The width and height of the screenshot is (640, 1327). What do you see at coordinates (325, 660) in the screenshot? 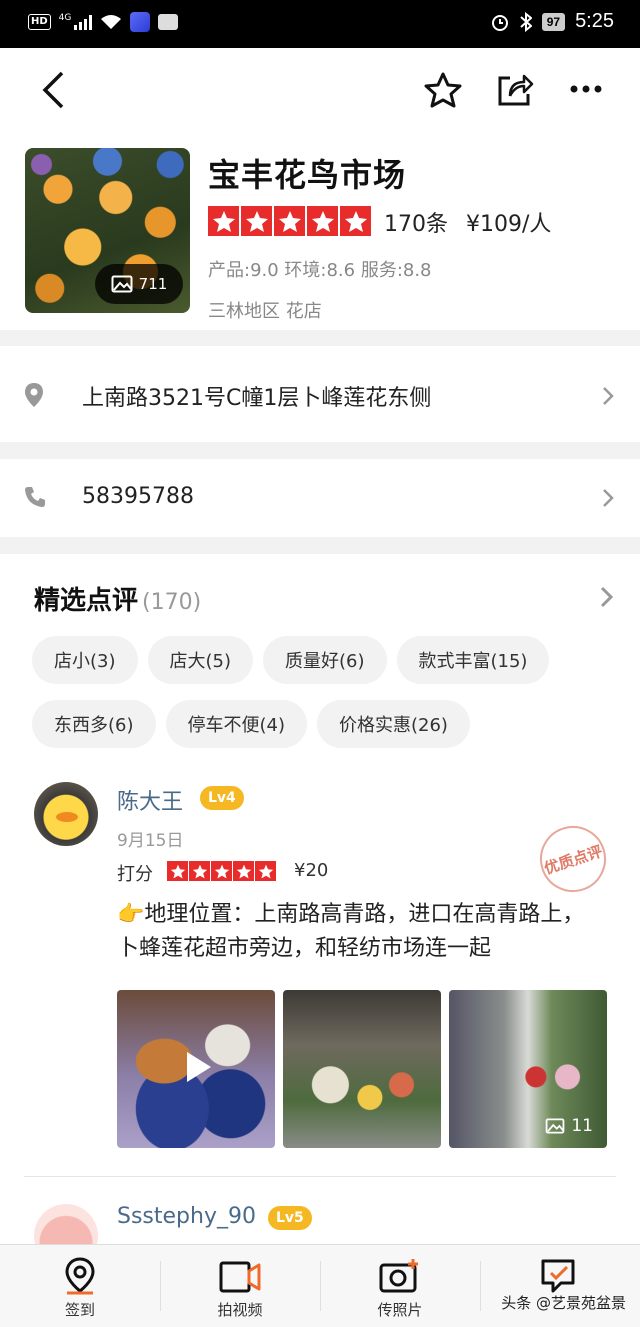
I see `review-tag: 质量好(6)` at bounding box center [325, 660].